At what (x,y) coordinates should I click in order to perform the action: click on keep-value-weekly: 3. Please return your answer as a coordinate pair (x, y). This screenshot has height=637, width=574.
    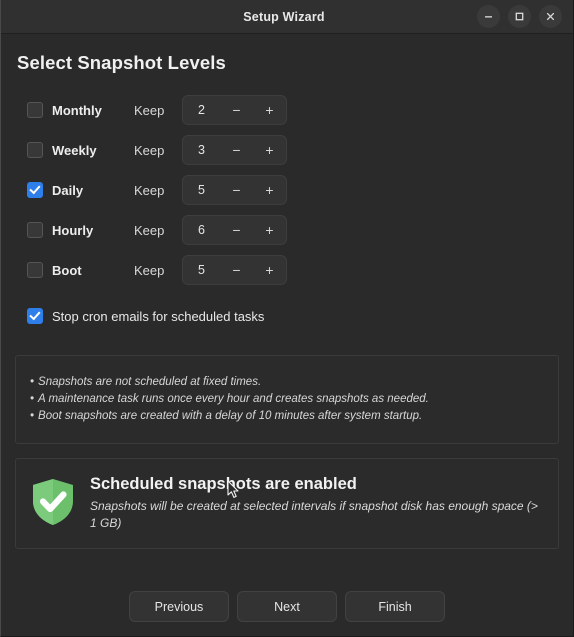
    Looking at the image, I should click on (201, 150).